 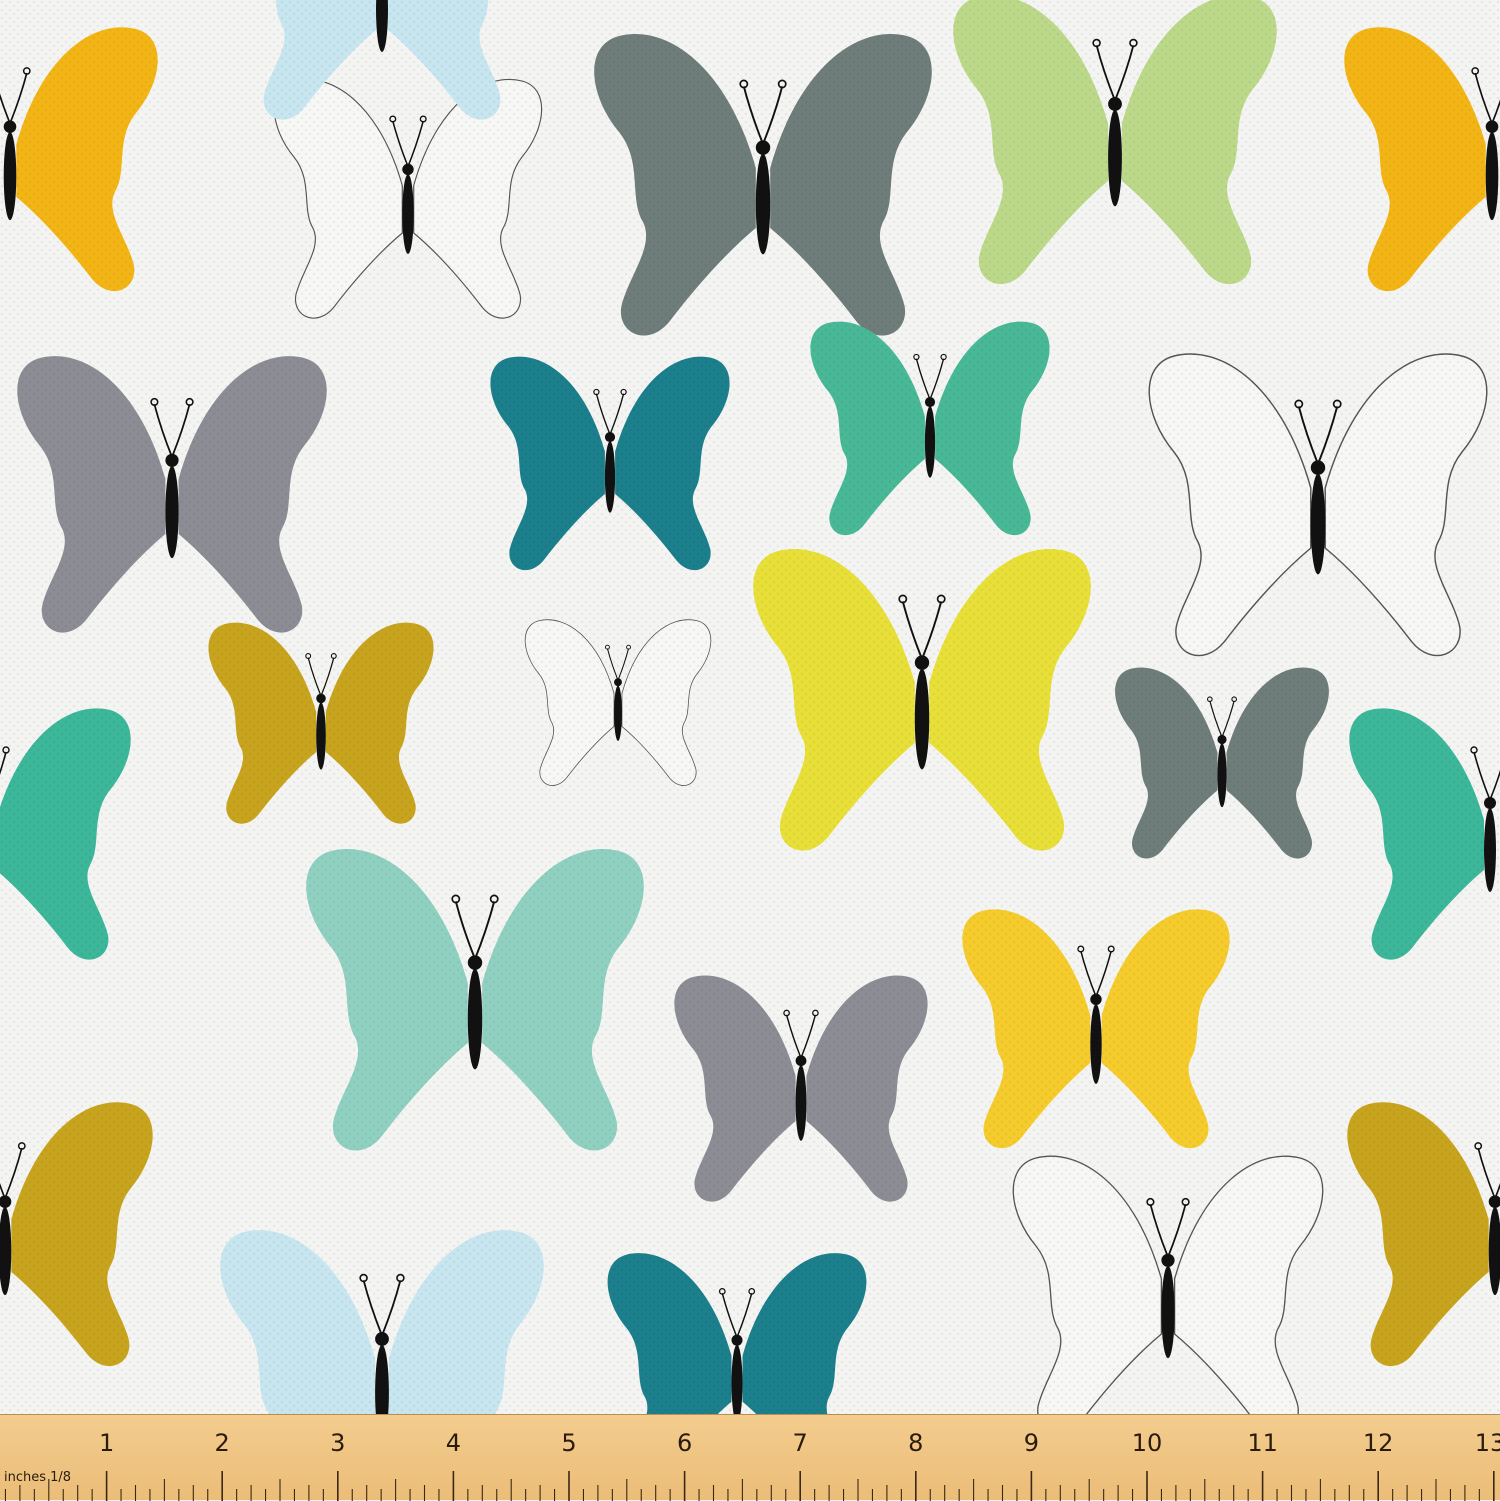 I want to click on ruler-number: 1, so click(x=106, y=1443).